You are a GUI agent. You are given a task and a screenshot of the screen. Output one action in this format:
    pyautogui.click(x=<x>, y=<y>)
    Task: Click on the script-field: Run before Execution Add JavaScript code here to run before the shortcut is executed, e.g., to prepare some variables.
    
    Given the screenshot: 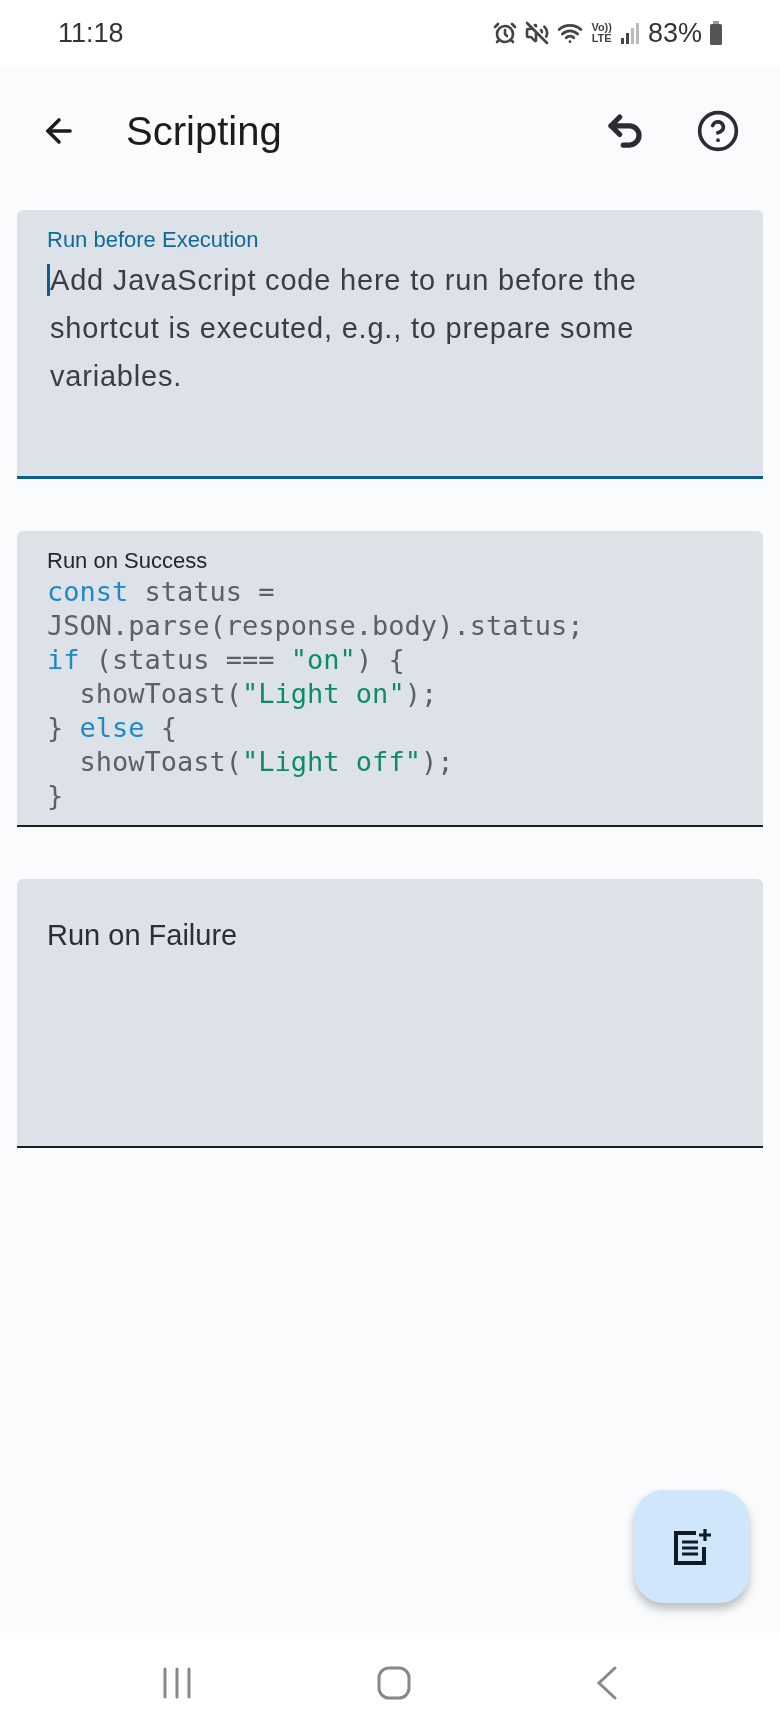 What is the action you would take?
    pyautogui.click(x=390, y=344)
    